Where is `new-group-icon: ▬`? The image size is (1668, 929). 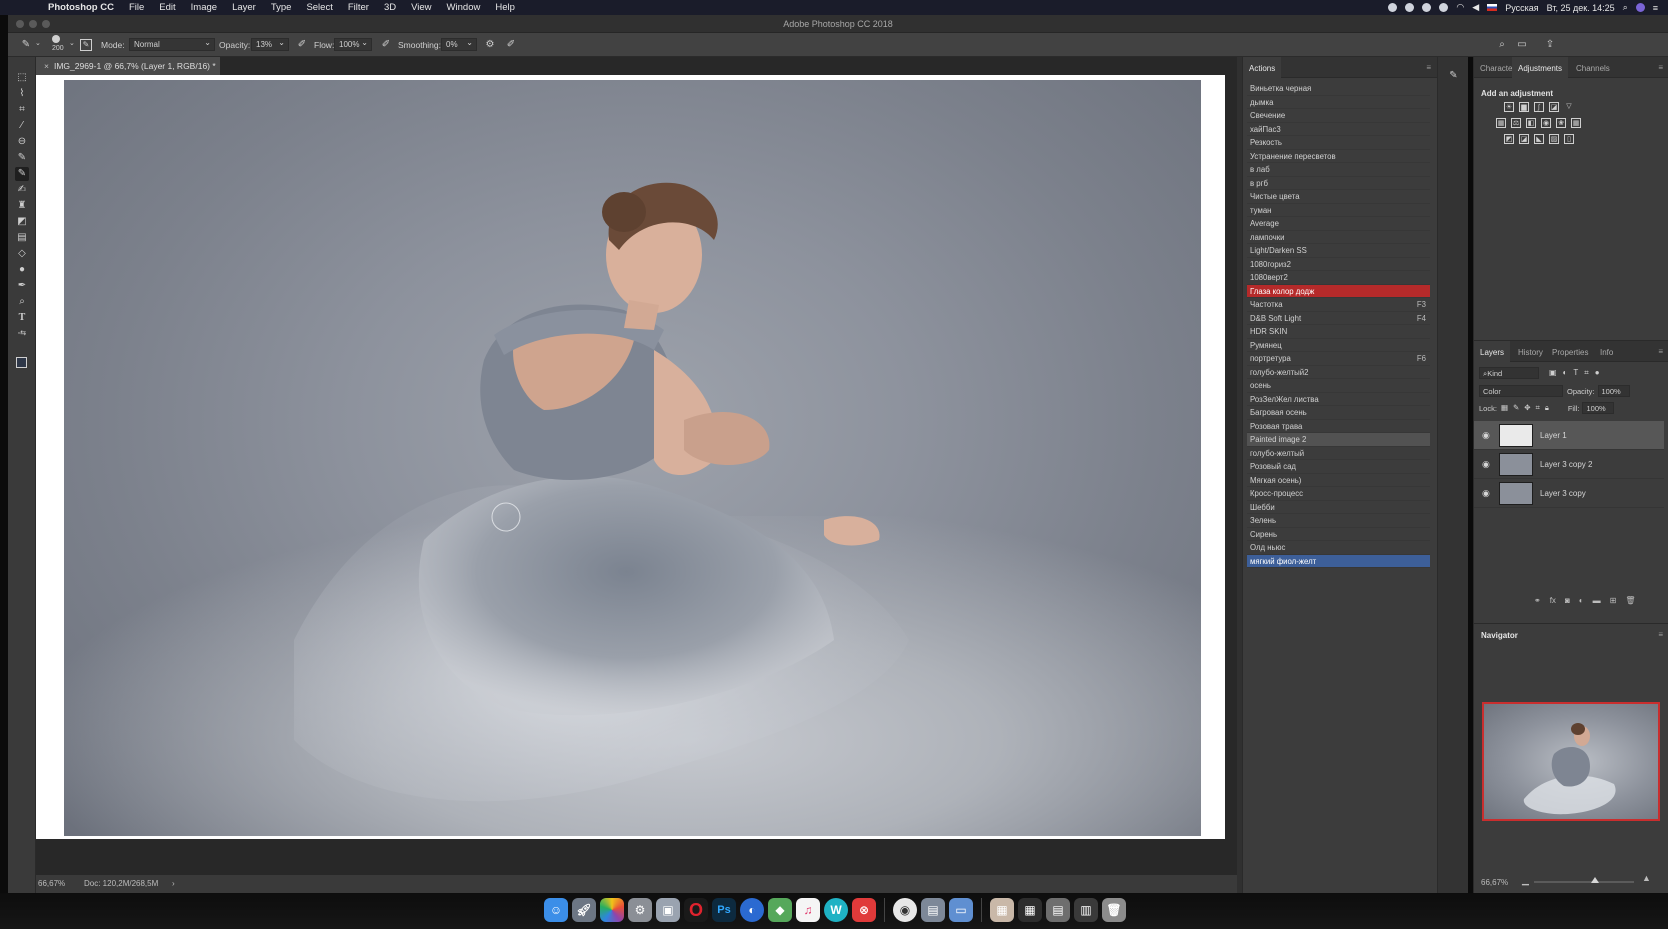
new-group-icon: ▬ is located at coordinates (1597, 600).